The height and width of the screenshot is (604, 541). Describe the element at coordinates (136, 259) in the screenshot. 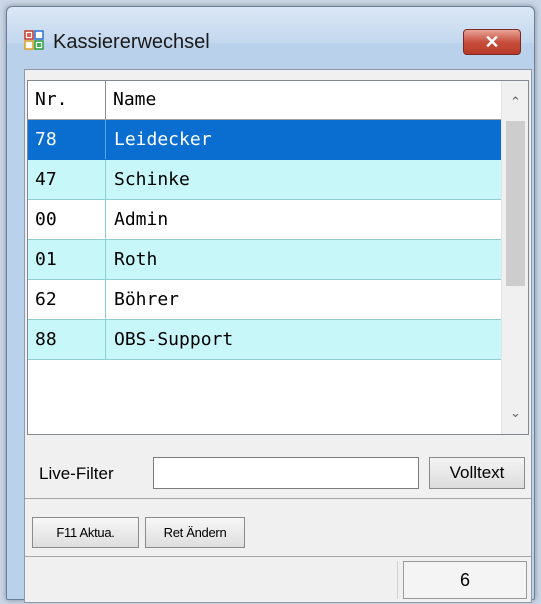

I see `cell-name: Roth` at that location.